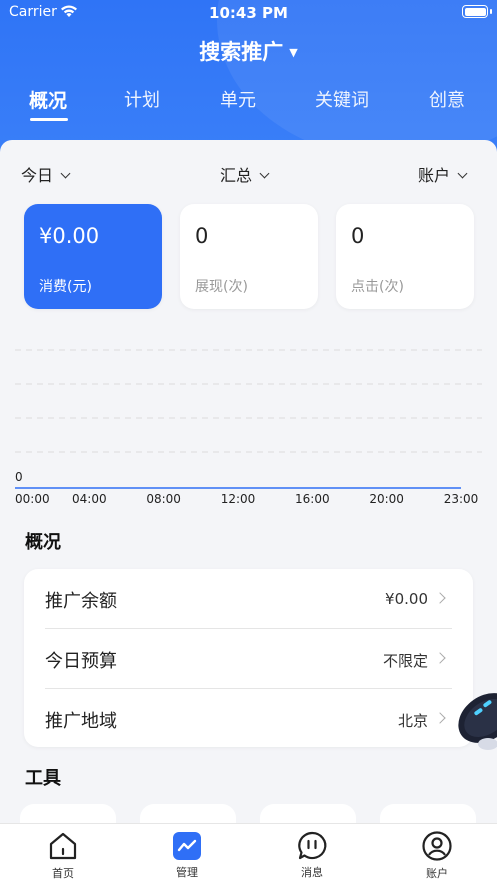 The image size is (497, 883). What do you see at coordinates (89, 499) in the screenshot?
I see `x-tick-label: 04:00` at bounding box center [89, 499].